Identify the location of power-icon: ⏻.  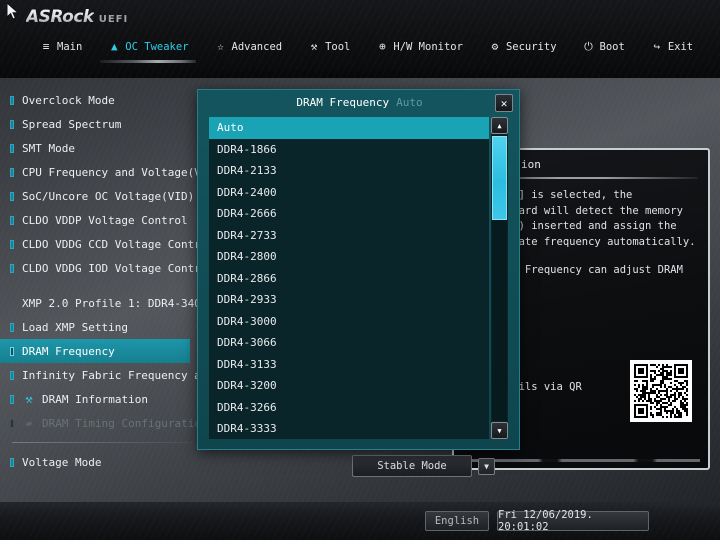
(588, 46).